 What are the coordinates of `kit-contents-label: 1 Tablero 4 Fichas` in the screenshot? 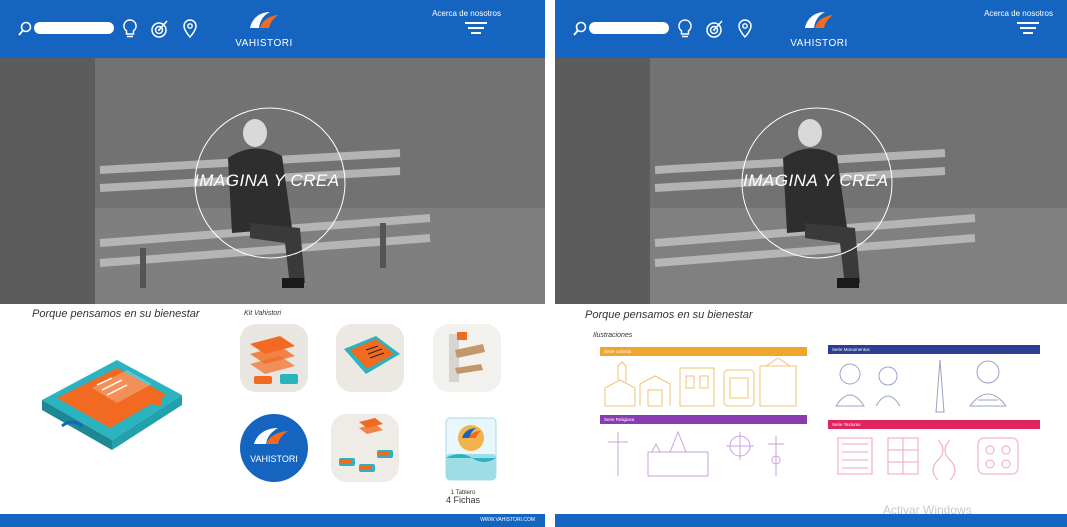 It's located at (463, 497).